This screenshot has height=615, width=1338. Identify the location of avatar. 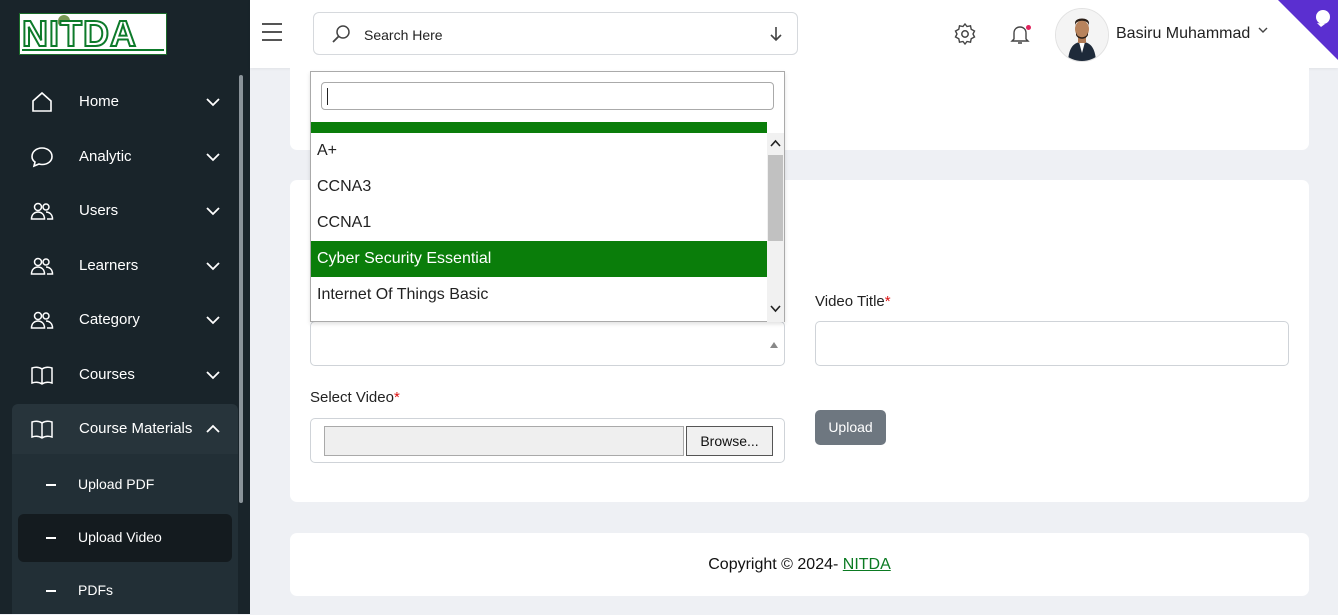
(1082, 35).